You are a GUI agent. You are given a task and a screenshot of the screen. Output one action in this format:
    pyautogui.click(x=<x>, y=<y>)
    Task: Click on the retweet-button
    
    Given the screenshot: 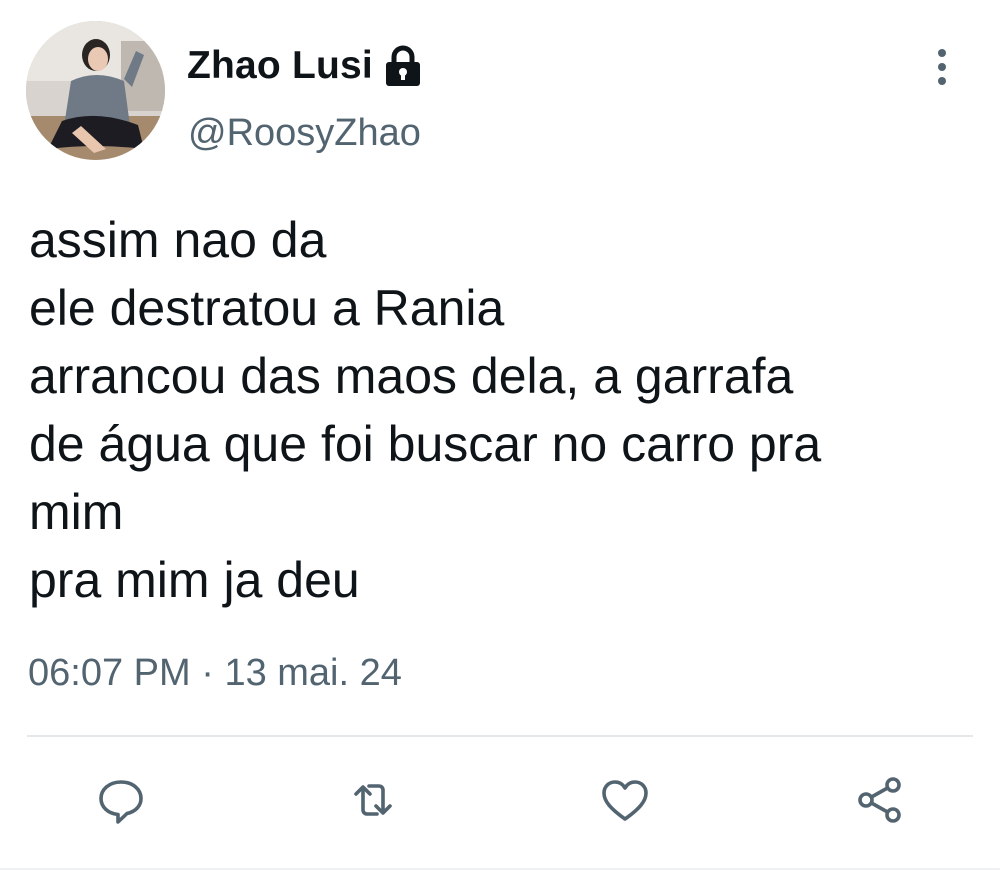 What is the action you would take?
    pyautogui.click(x=373, y=800)
    